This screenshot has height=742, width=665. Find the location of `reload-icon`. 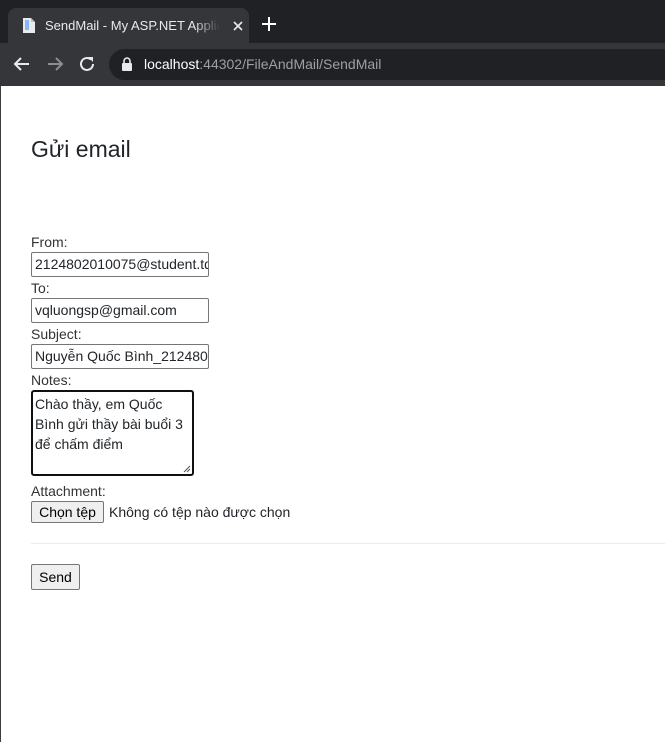

reload-icon is located at coordinates (87, 64).